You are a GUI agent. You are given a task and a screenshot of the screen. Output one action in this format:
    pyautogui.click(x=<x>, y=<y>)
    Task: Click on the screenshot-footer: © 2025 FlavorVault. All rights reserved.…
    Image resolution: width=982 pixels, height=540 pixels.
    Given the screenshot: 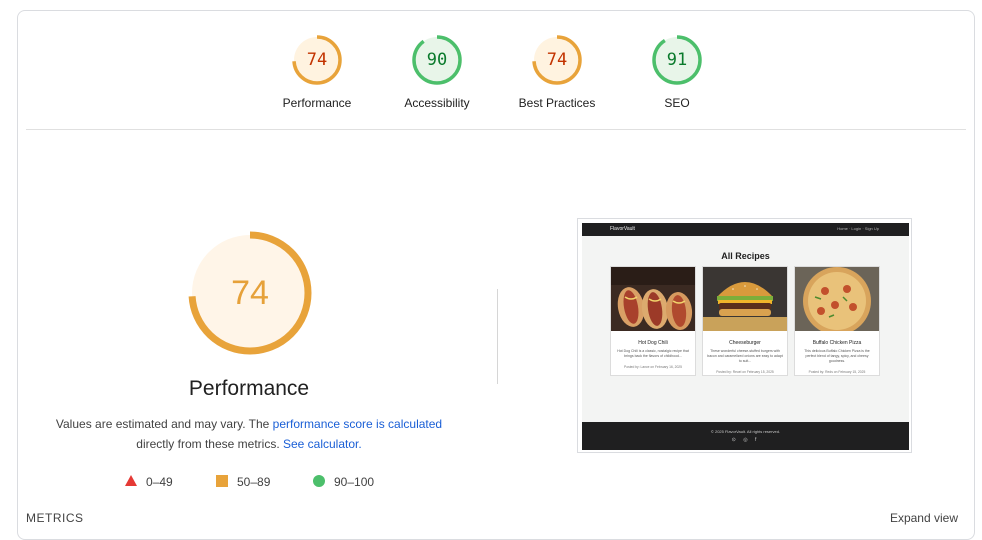 What is the action you would take?
    pyautogui.click(x=745, y=436)
    